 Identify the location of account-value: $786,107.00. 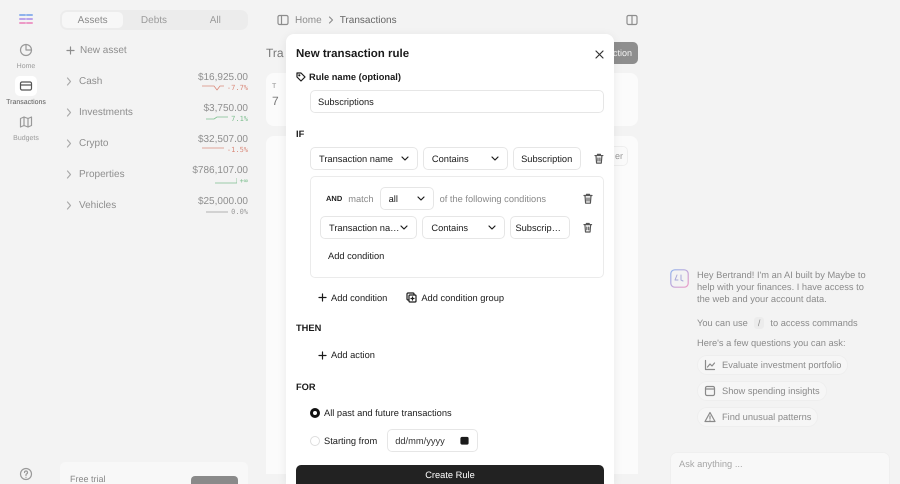
(220, 170).